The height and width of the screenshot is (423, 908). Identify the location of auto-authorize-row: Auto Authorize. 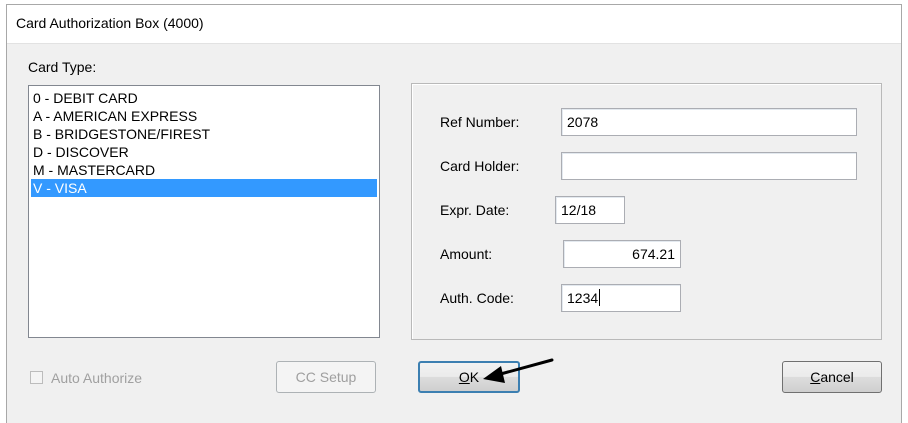
(86, 378).